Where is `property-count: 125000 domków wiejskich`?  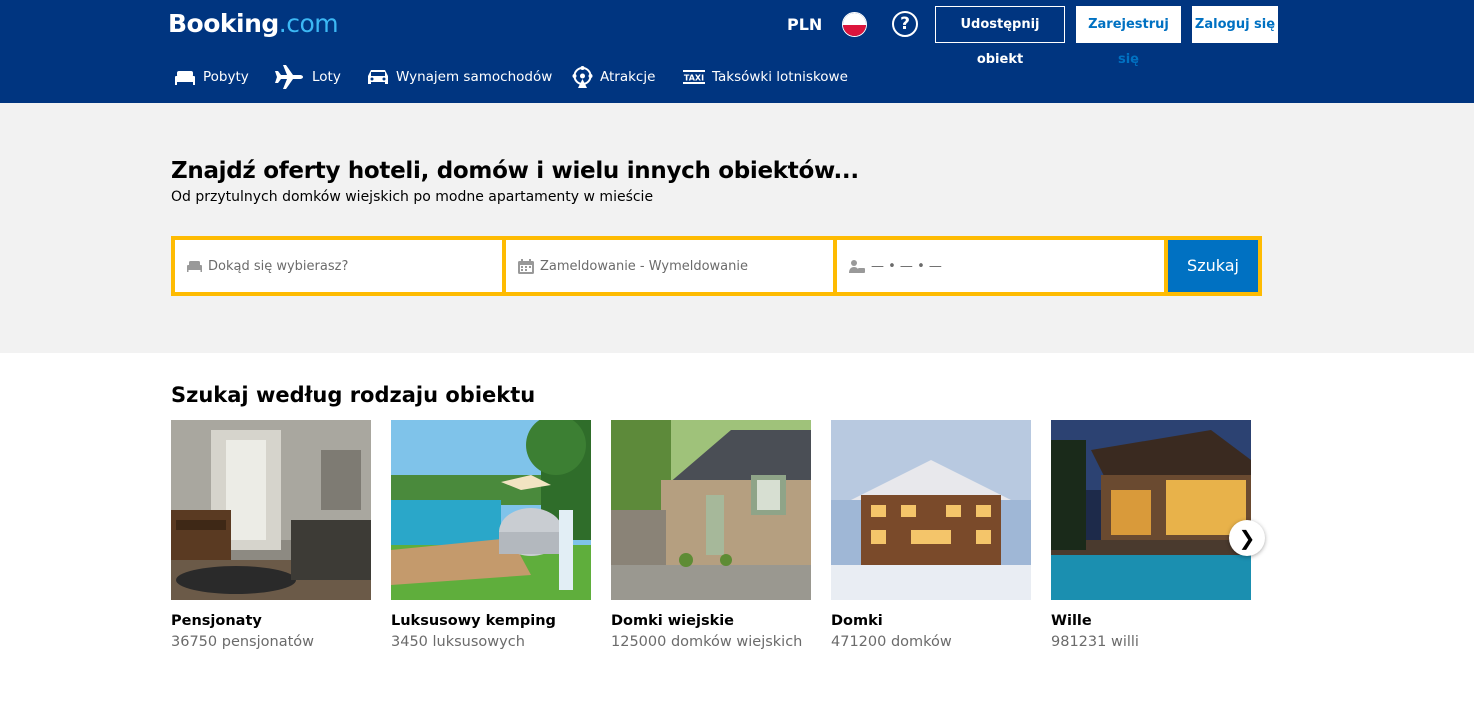 property-count: 125000 domków wiejskich is located at coordinates (707, 642).